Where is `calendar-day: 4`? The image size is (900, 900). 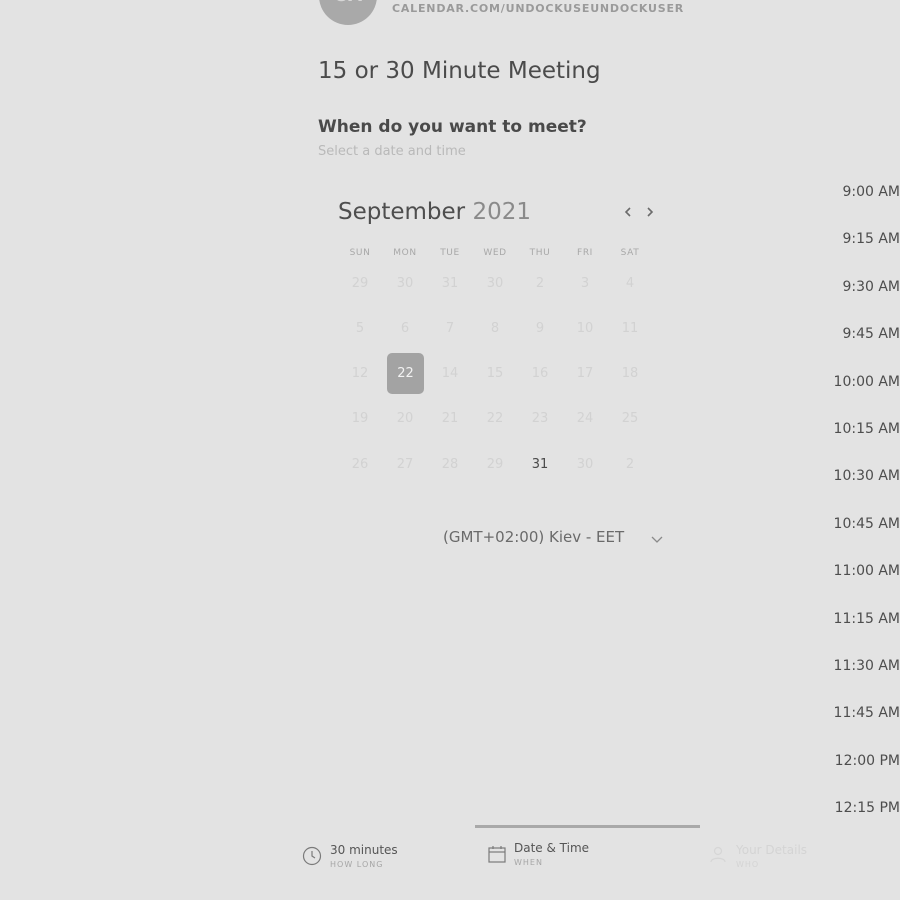
calendar-day: 4 is located at coordinates (630, 283).